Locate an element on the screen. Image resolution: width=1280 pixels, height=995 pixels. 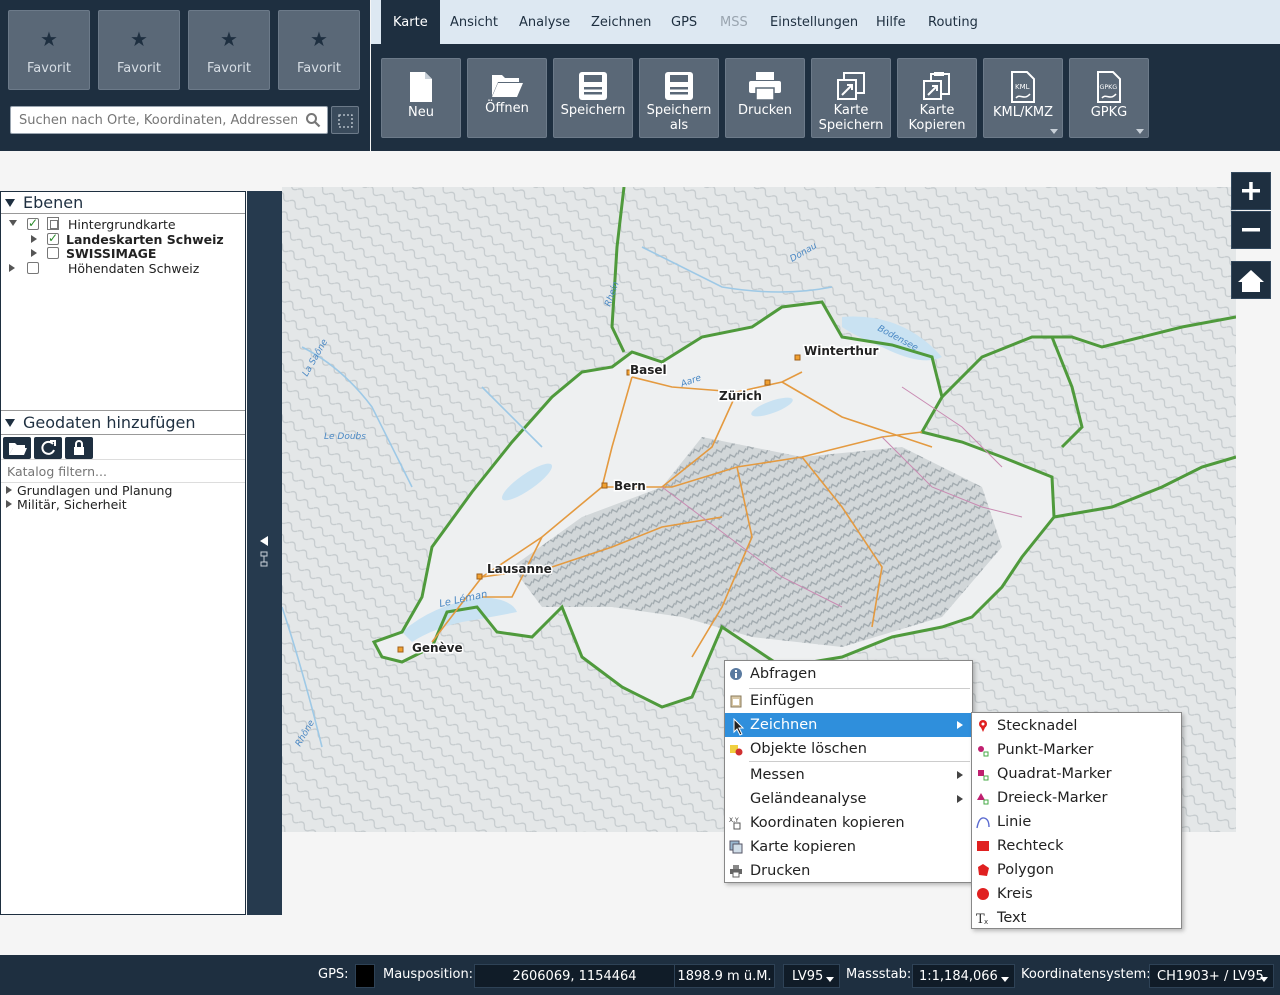
collapse-left-icon is located at coordinates (264, 541).